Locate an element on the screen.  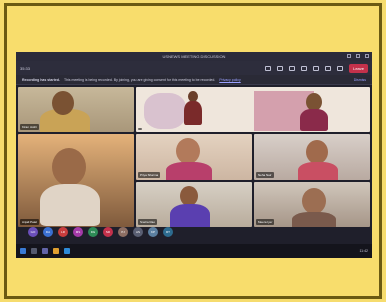
avatar: GO is located at coordinates (33, 232).